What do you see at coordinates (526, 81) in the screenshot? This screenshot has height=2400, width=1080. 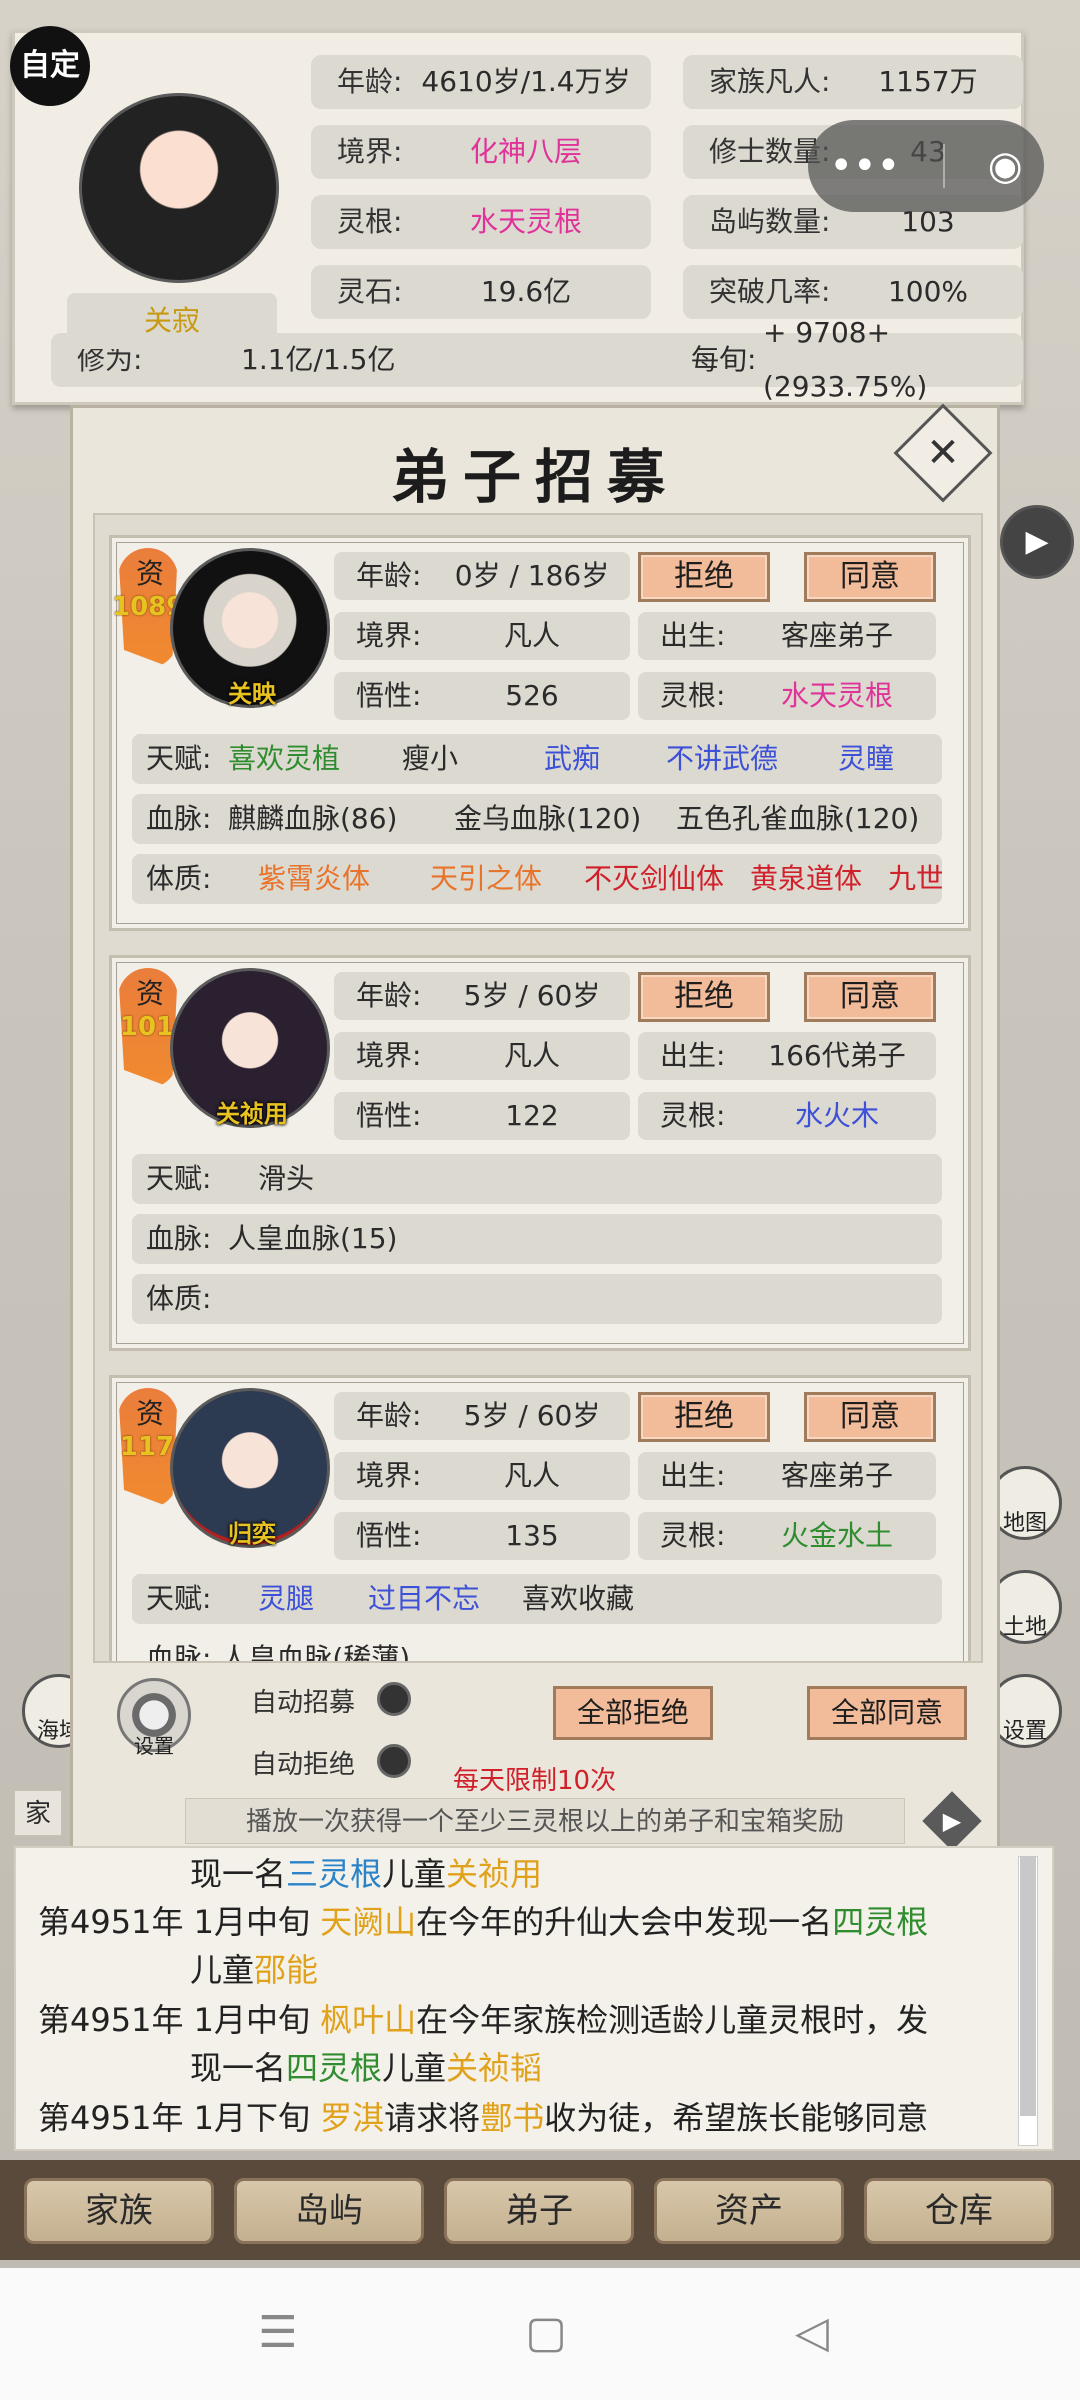 I see `age-value: 4610岁/1.4万岁` at bounding box center [526, 81].